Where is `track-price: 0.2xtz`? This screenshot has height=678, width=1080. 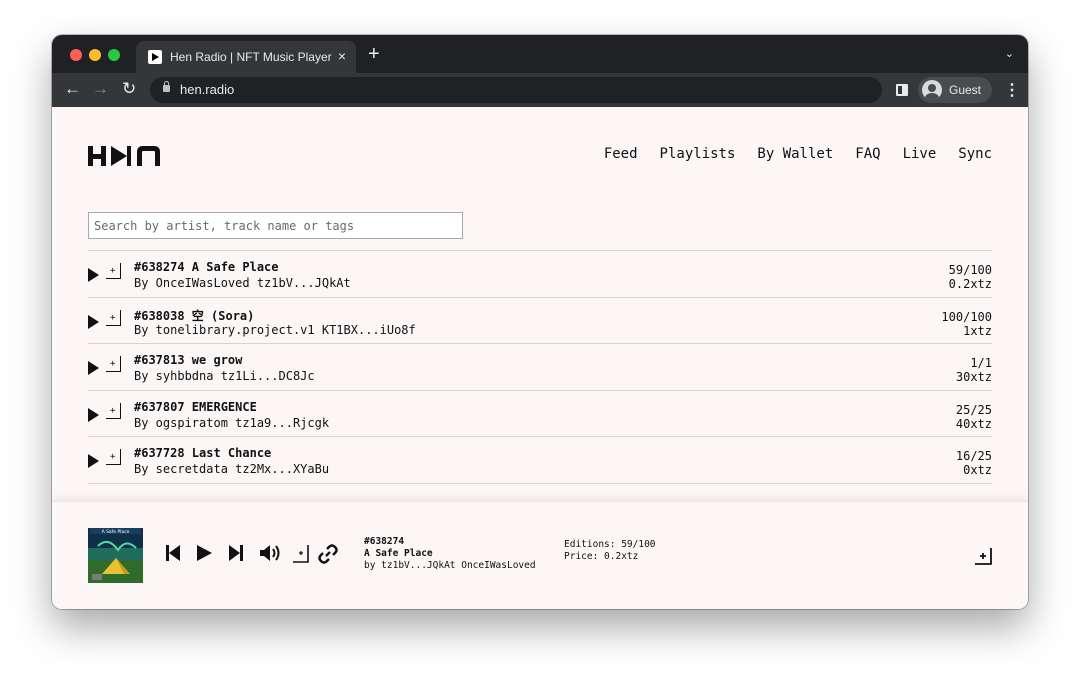
track-price: 0.2xtz is located at coordinates (970, 284).